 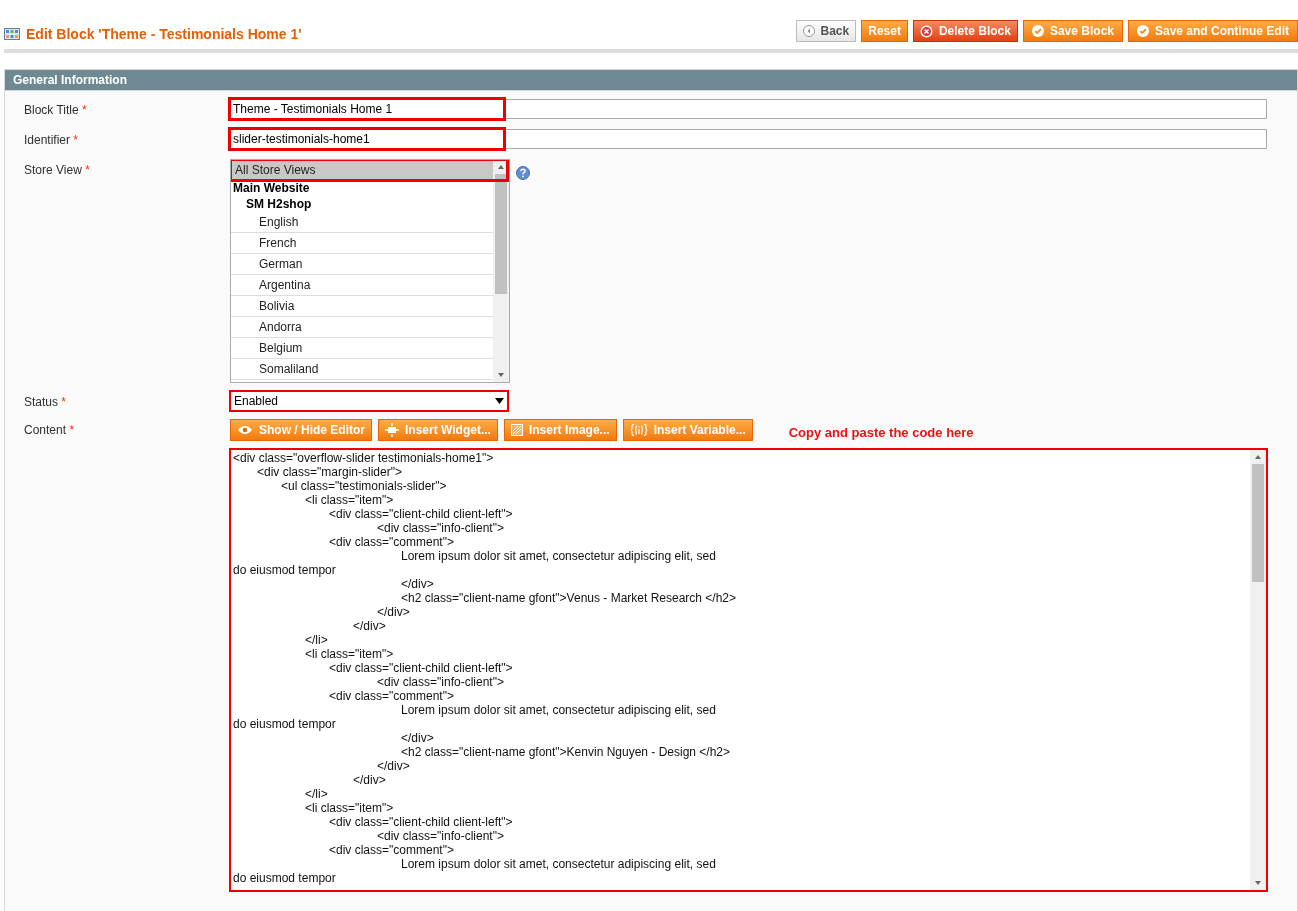 What do you see at coordinates (12, 34) in the screenshot?
I see `grid-icon` at bounding box center [12, 34].